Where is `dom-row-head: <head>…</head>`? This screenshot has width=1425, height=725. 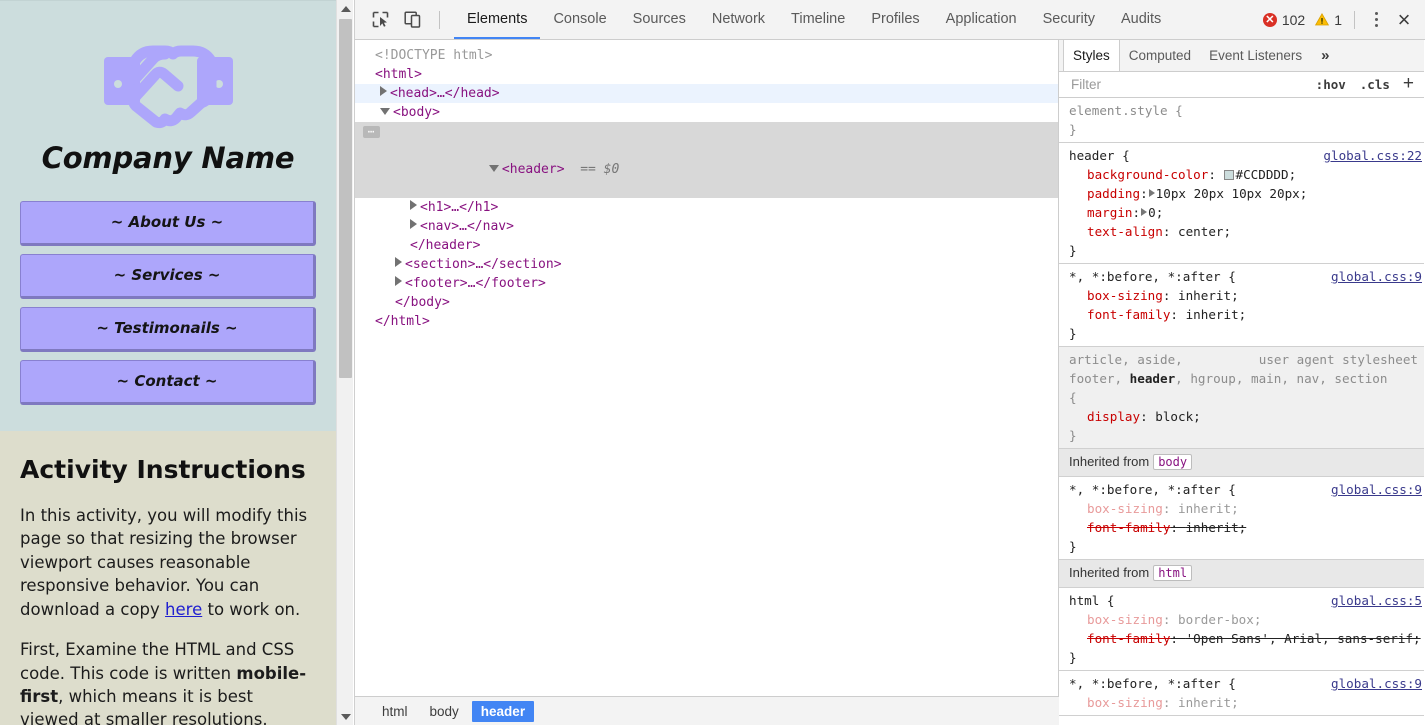 dom-row-head: <head>…</head> is located at coordinates (706, 93).